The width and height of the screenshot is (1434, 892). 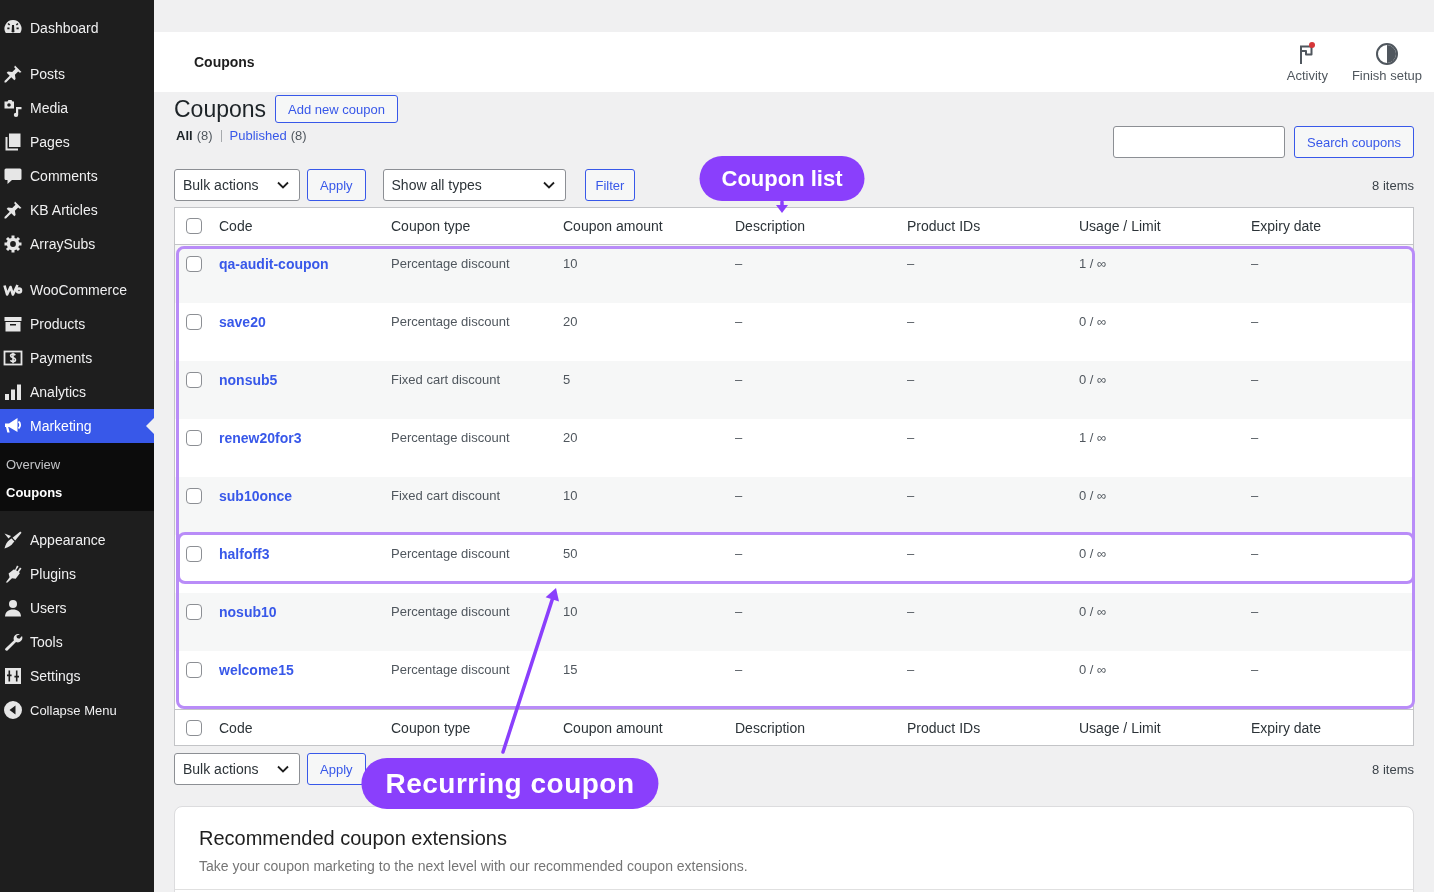 I want to click on sidebar-item: Marketing, so click(x=77, y=426).